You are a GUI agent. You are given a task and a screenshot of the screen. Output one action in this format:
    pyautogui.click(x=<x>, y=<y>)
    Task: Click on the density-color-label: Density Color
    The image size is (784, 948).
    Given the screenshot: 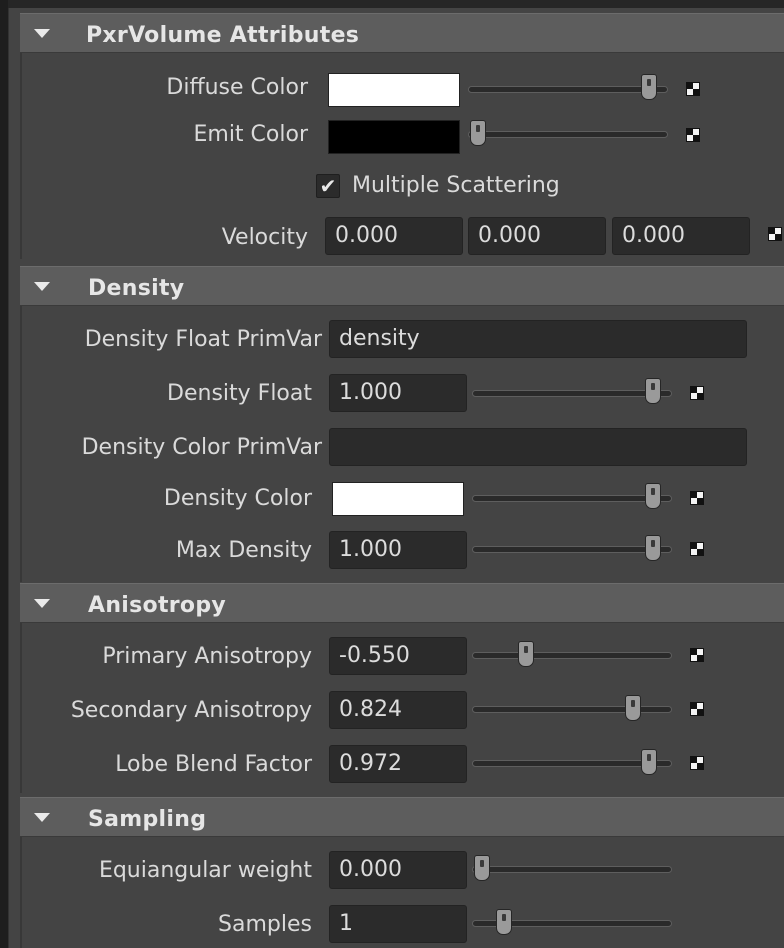 What is the action you would take?
    pyautogui.click(x=237, y=498)
    